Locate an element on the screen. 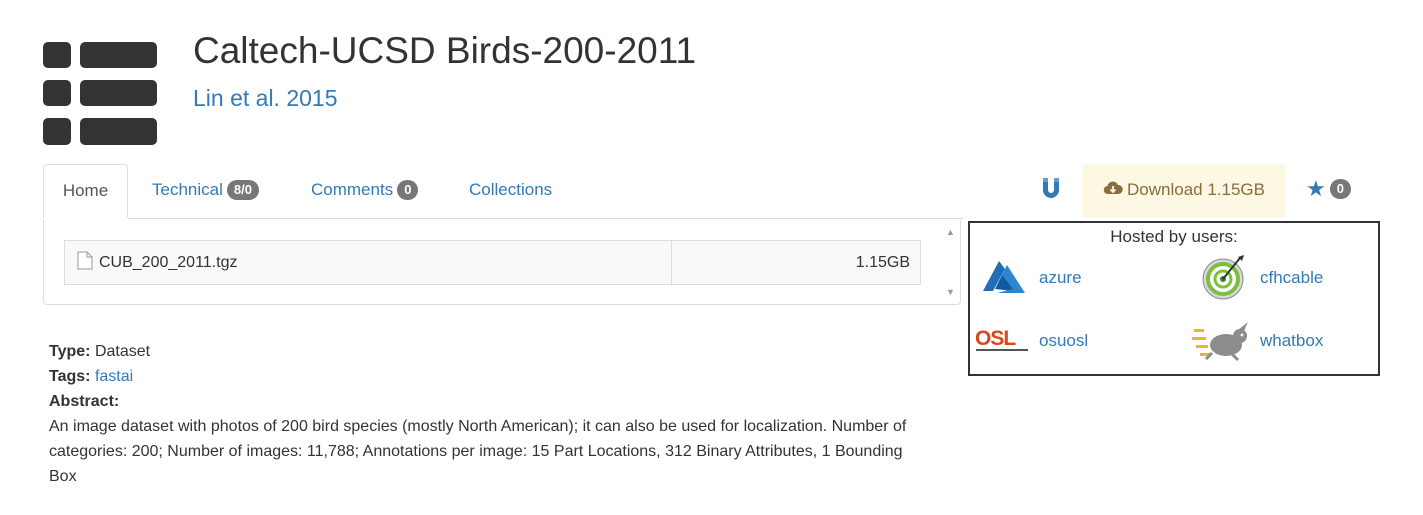 The height and width of the screenshot is (515, 1423). host-link-azure: azure is located at coordinates (1060, 278).